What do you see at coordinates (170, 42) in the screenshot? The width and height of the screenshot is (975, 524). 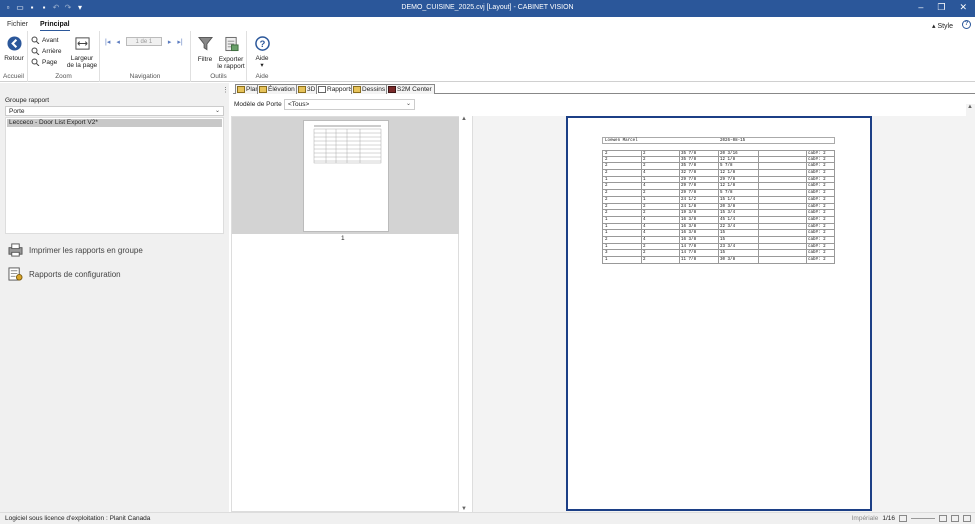 I see `next-page-icon: ▸` at bounding box center [170, 42].